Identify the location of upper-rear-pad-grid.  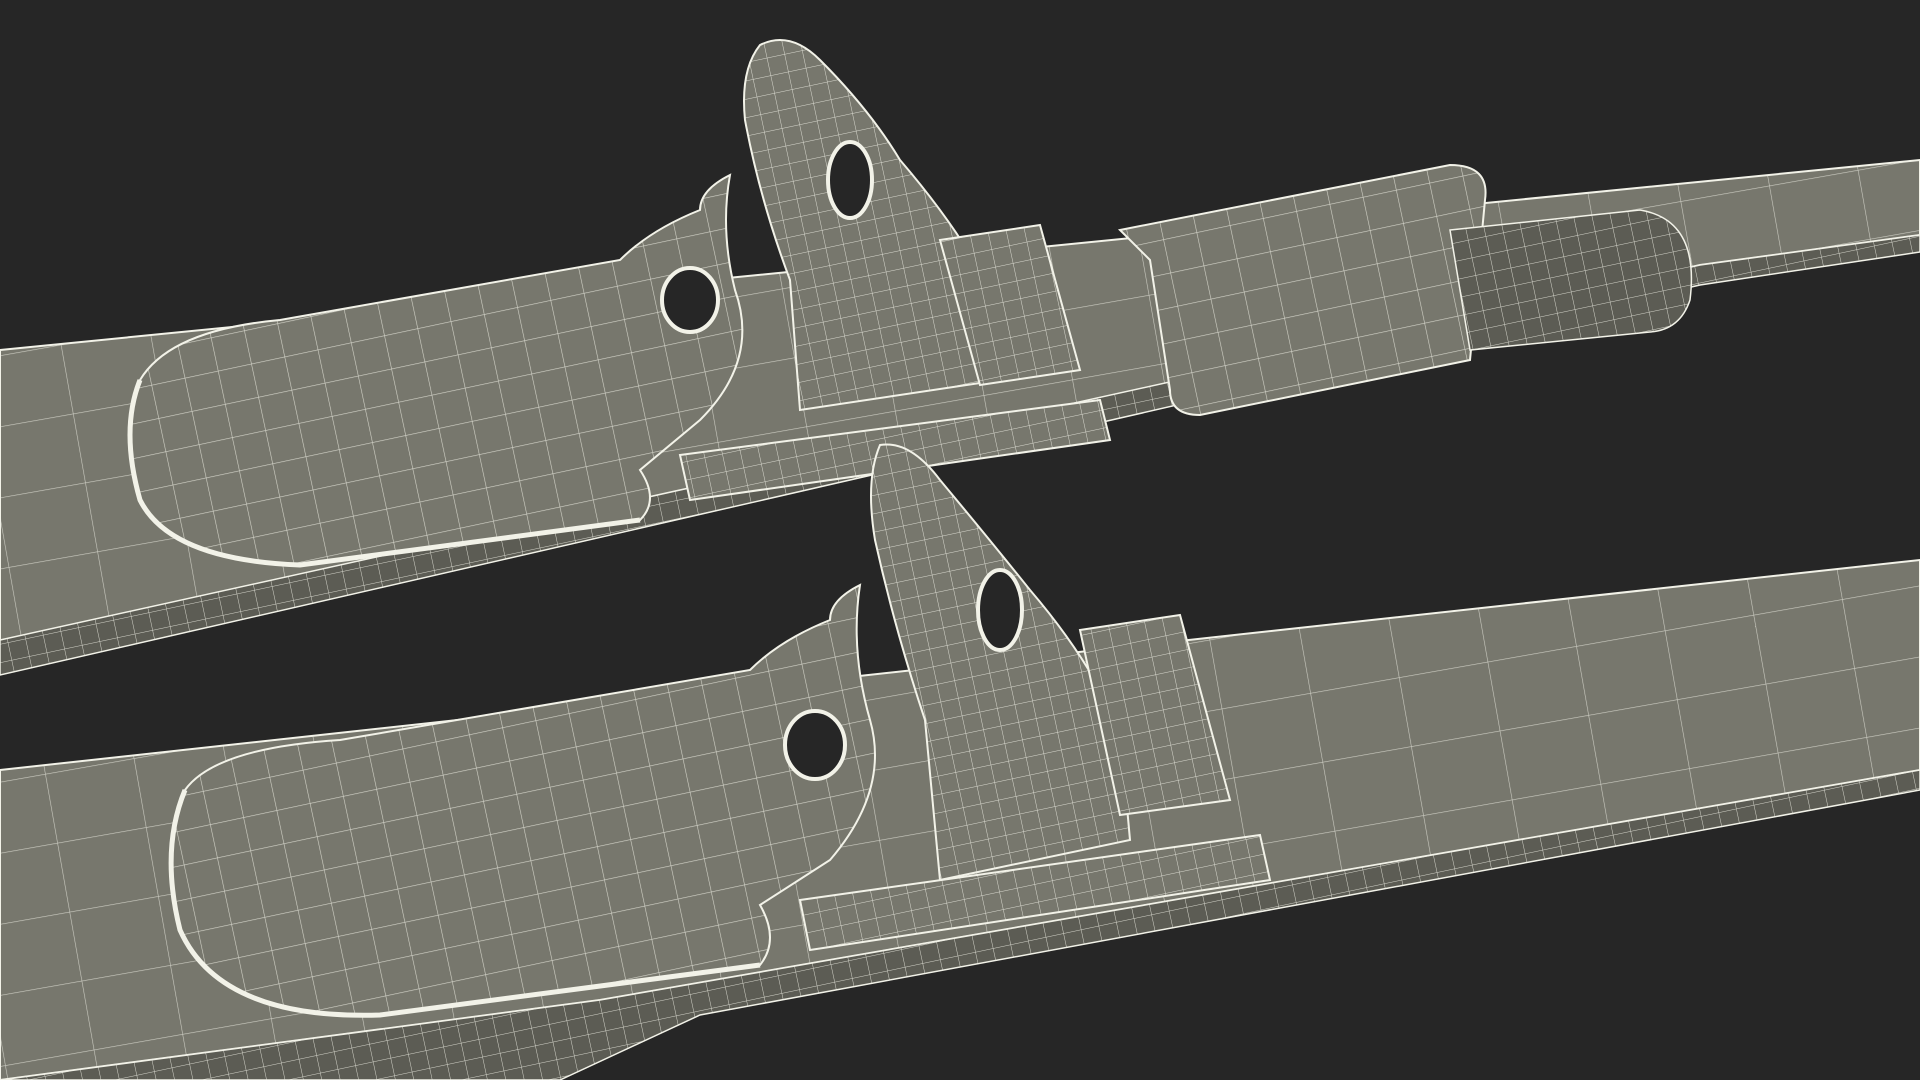
(1571, 280).